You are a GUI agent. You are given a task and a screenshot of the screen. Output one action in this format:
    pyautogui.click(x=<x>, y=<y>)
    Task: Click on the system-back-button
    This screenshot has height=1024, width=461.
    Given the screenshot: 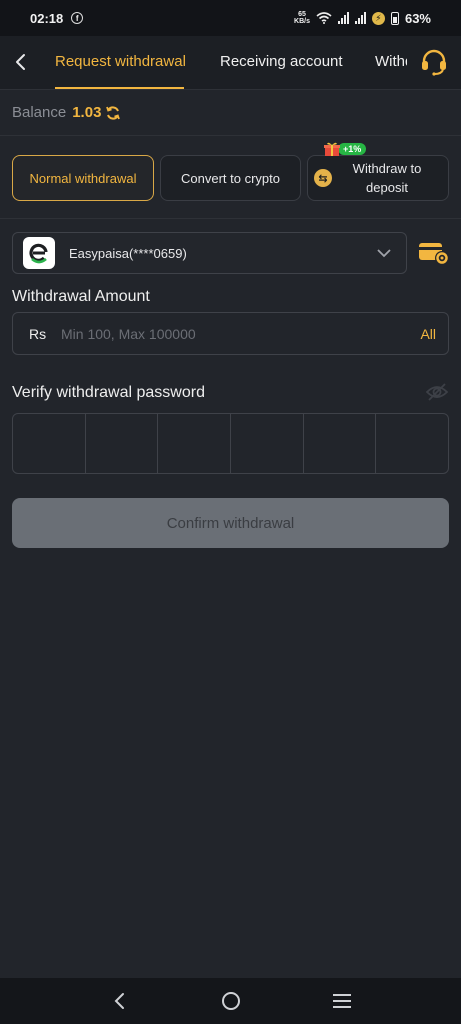 What is the action you would take?
    pyautogui.click(x=120, y=1001)
    